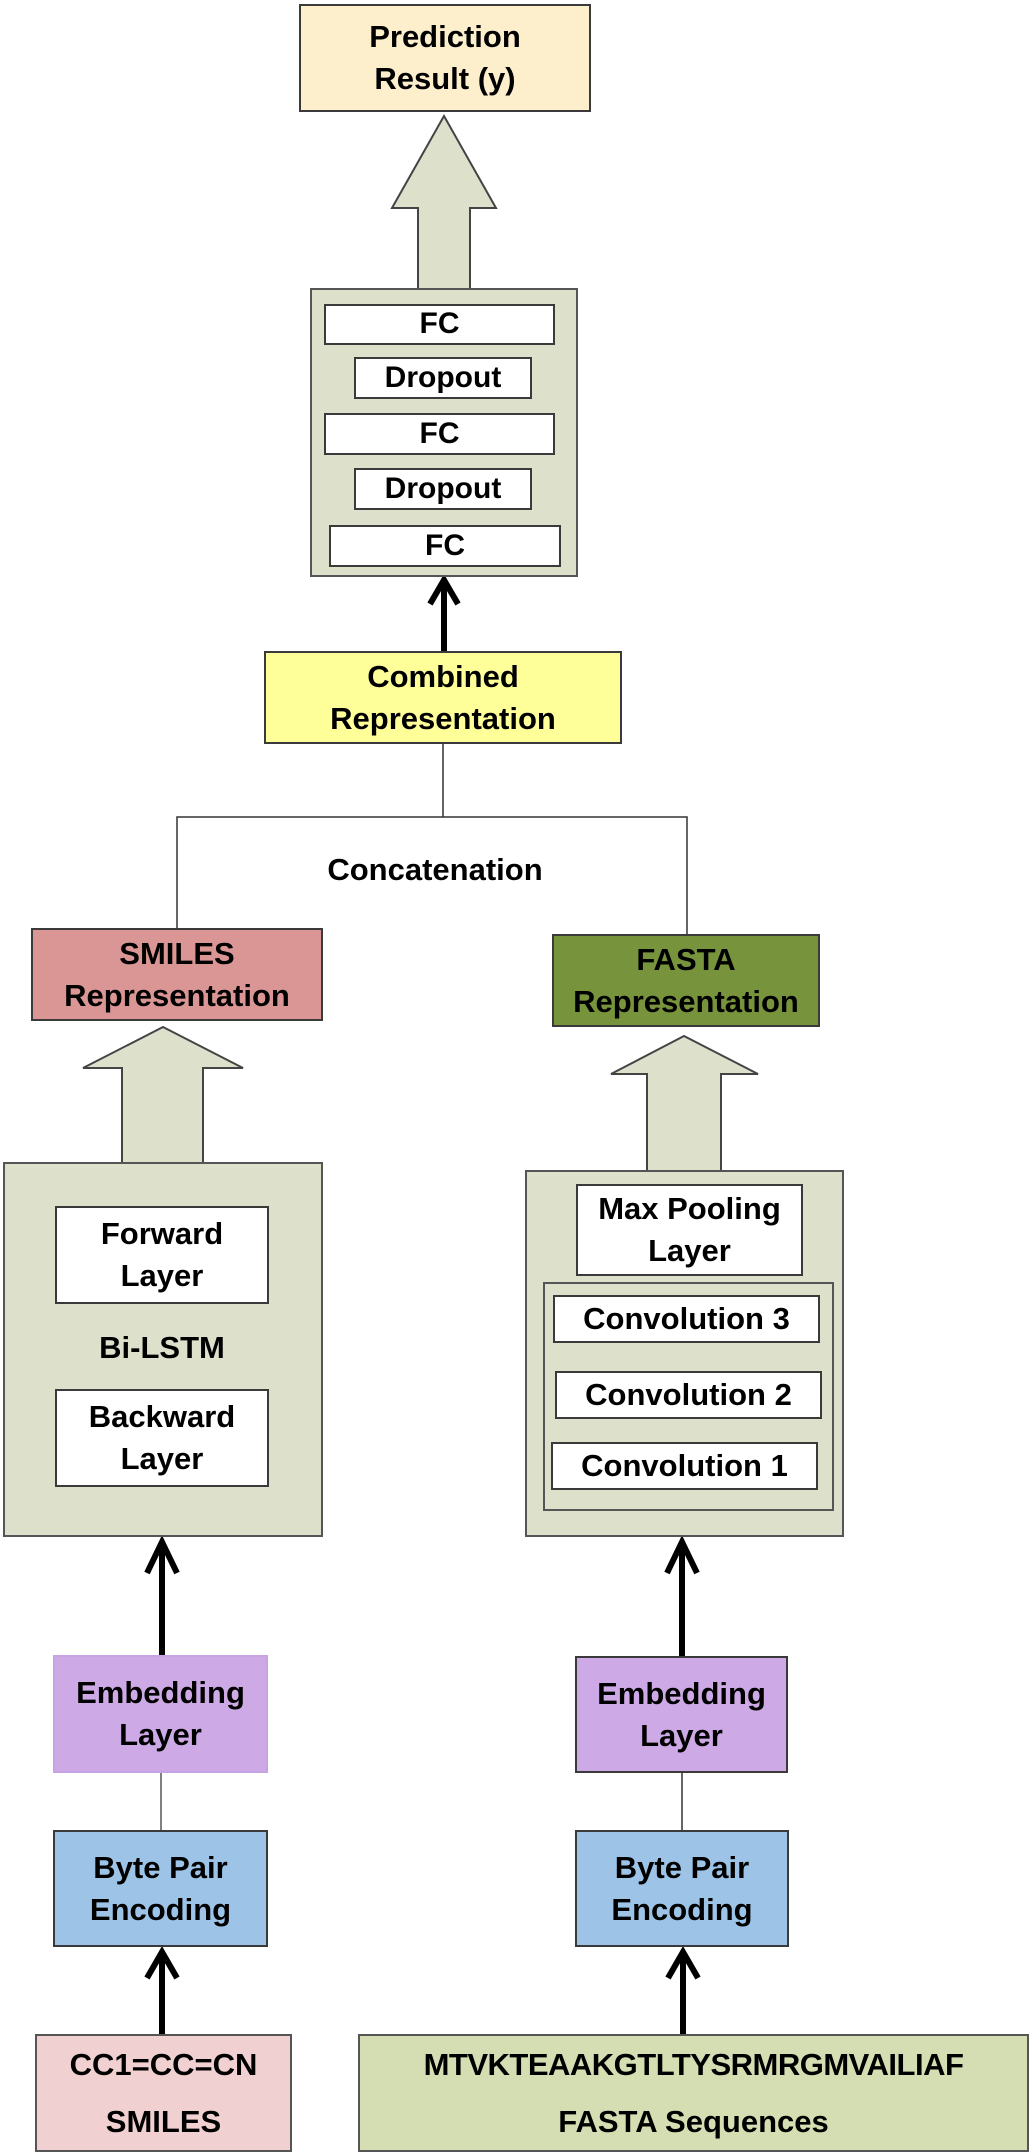 Image resolution: width=1033 pixels, height=2156 pixels. I want to click on fasta-representation-label: FASTA Representation, so click(686, 980).